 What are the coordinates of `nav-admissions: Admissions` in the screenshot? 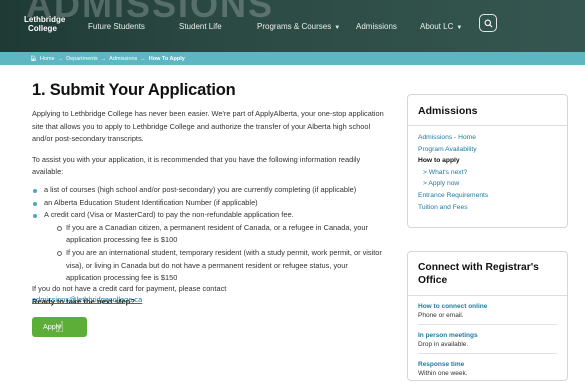 It's located at (376, 26).